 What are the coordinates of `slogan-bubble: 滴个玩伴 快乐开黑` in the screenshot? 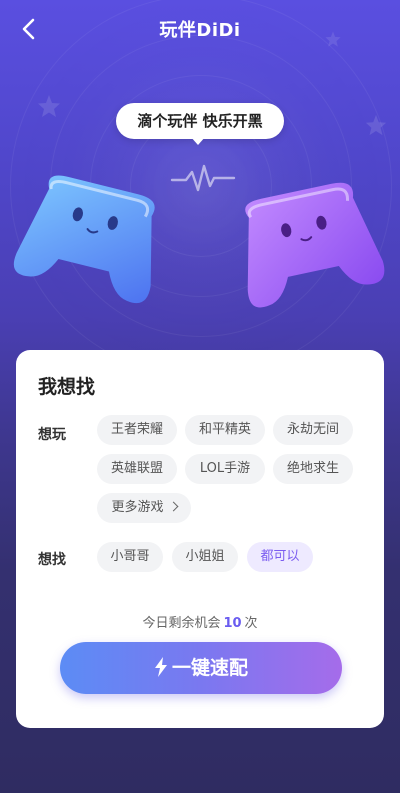 It's located at (200, 121).